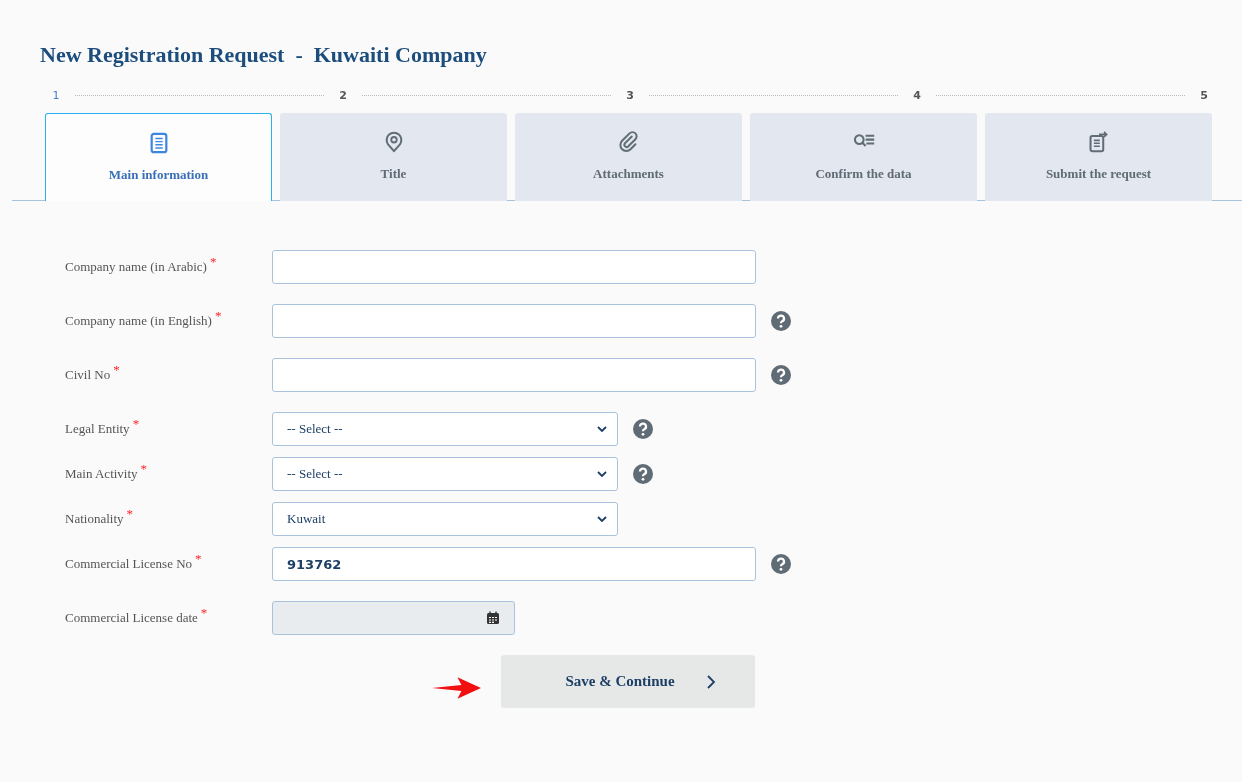 The width and height of the screenshot is (1242, 782). I want to click on step-number: 3, so click(630, 95).